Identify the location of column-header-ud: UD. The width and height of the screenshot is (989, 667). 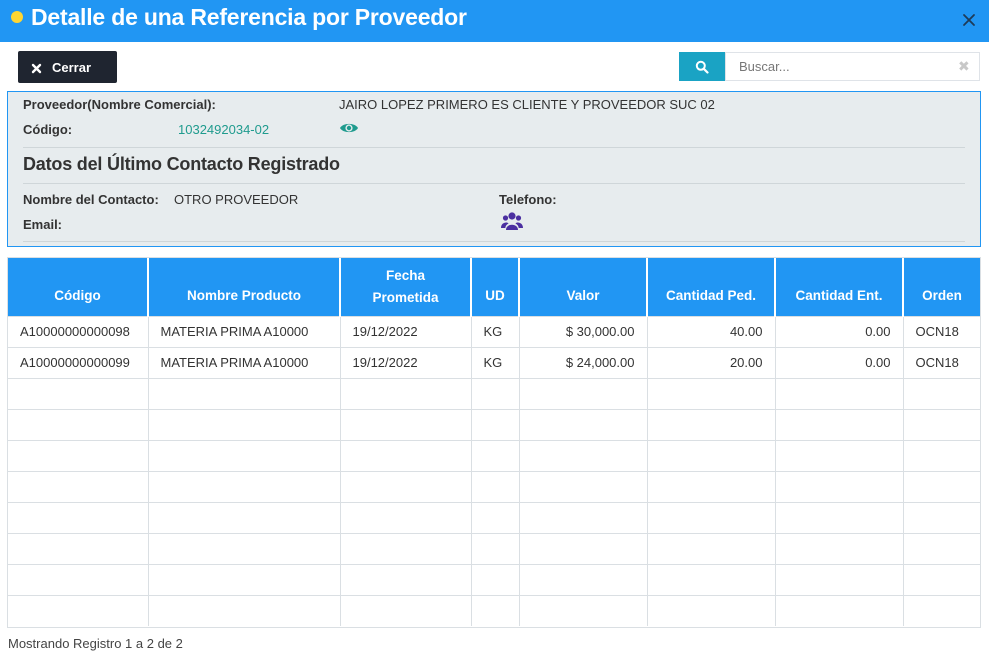
(495, 287).